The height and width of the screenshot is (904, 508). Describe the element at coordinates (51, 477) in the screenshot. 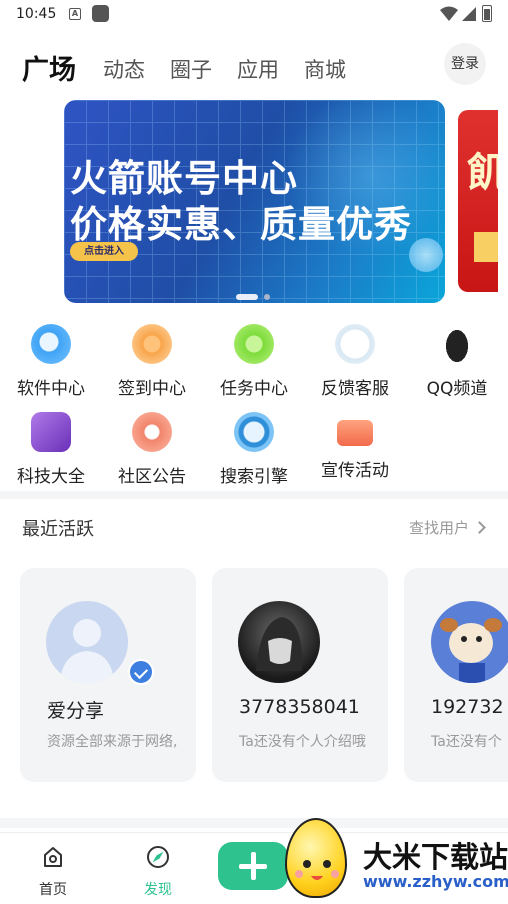

I see `shortcut-label: 科技大全` at that location.